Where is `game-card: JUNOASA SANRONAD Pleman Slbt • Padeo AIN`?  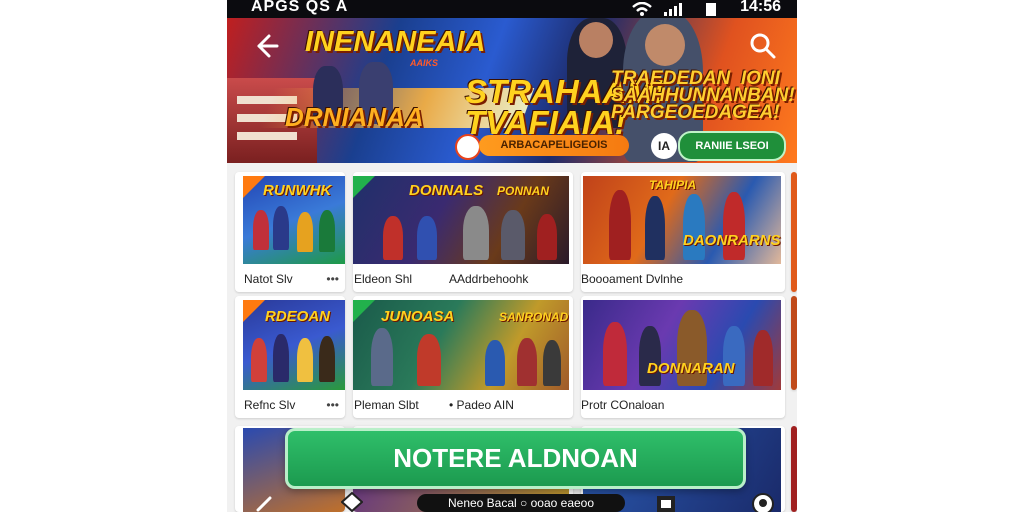
game-card: JUNOASA SANRONAD Pleman Slbt • Padeo AIN is located at coordinates (463, 357).